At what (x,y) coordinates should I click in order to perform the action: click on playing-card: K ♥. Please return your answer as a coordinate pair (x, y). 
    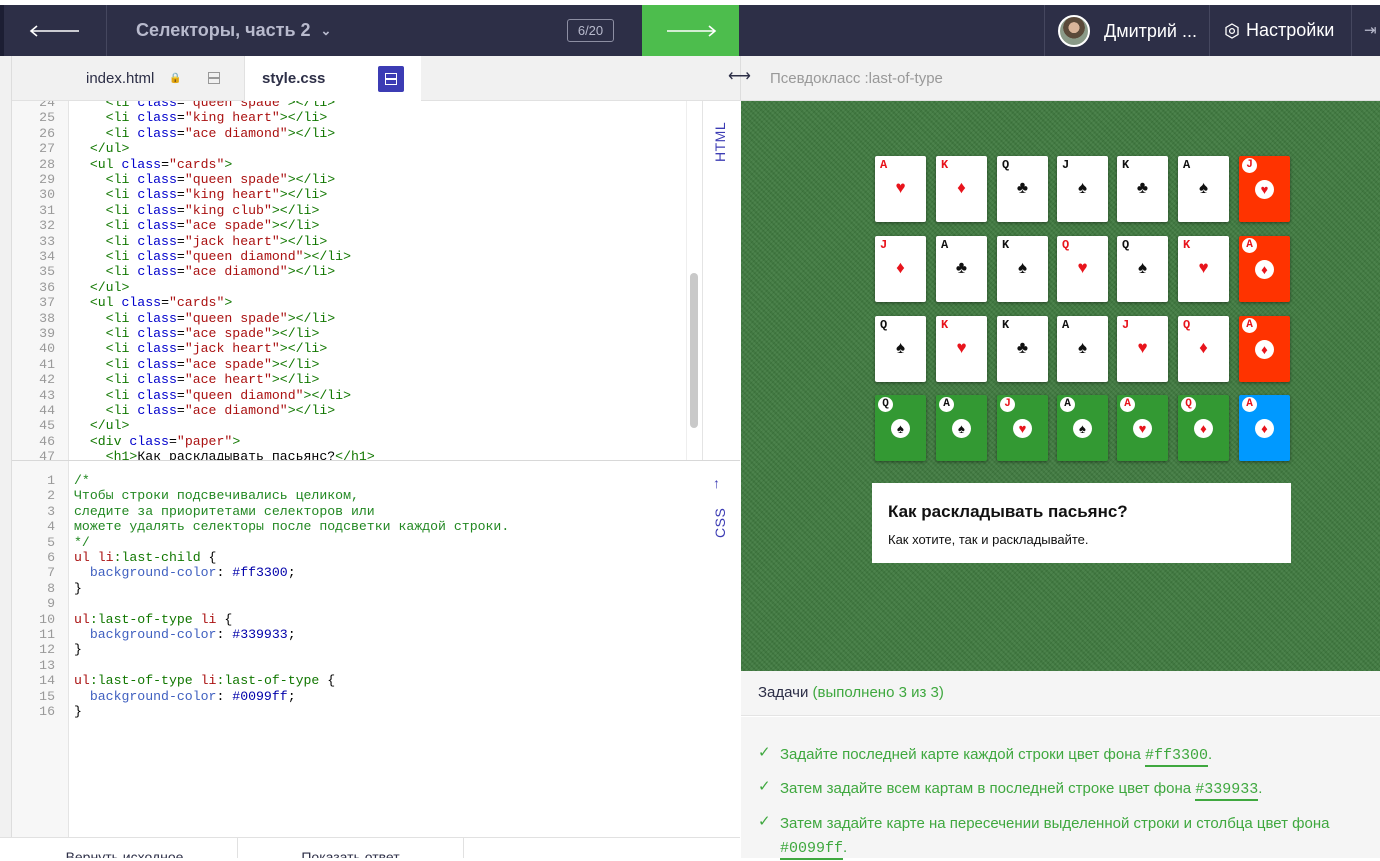
    Looking at the image, I should click on (1203, 269).